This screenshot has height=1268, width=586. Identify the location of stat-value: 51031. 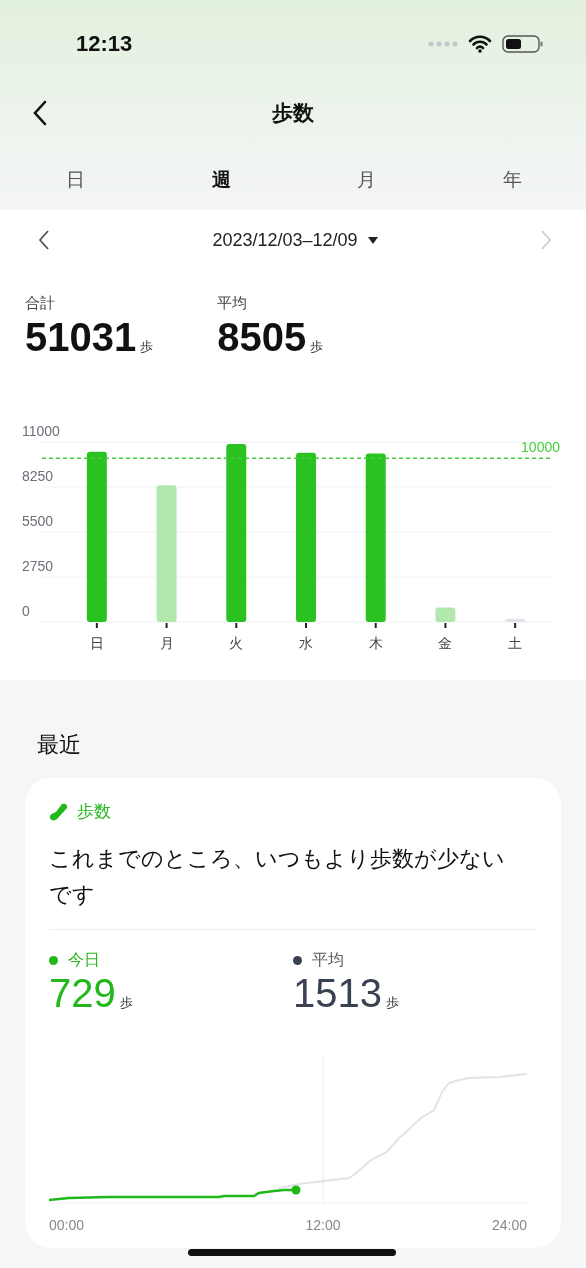
(81, 337).